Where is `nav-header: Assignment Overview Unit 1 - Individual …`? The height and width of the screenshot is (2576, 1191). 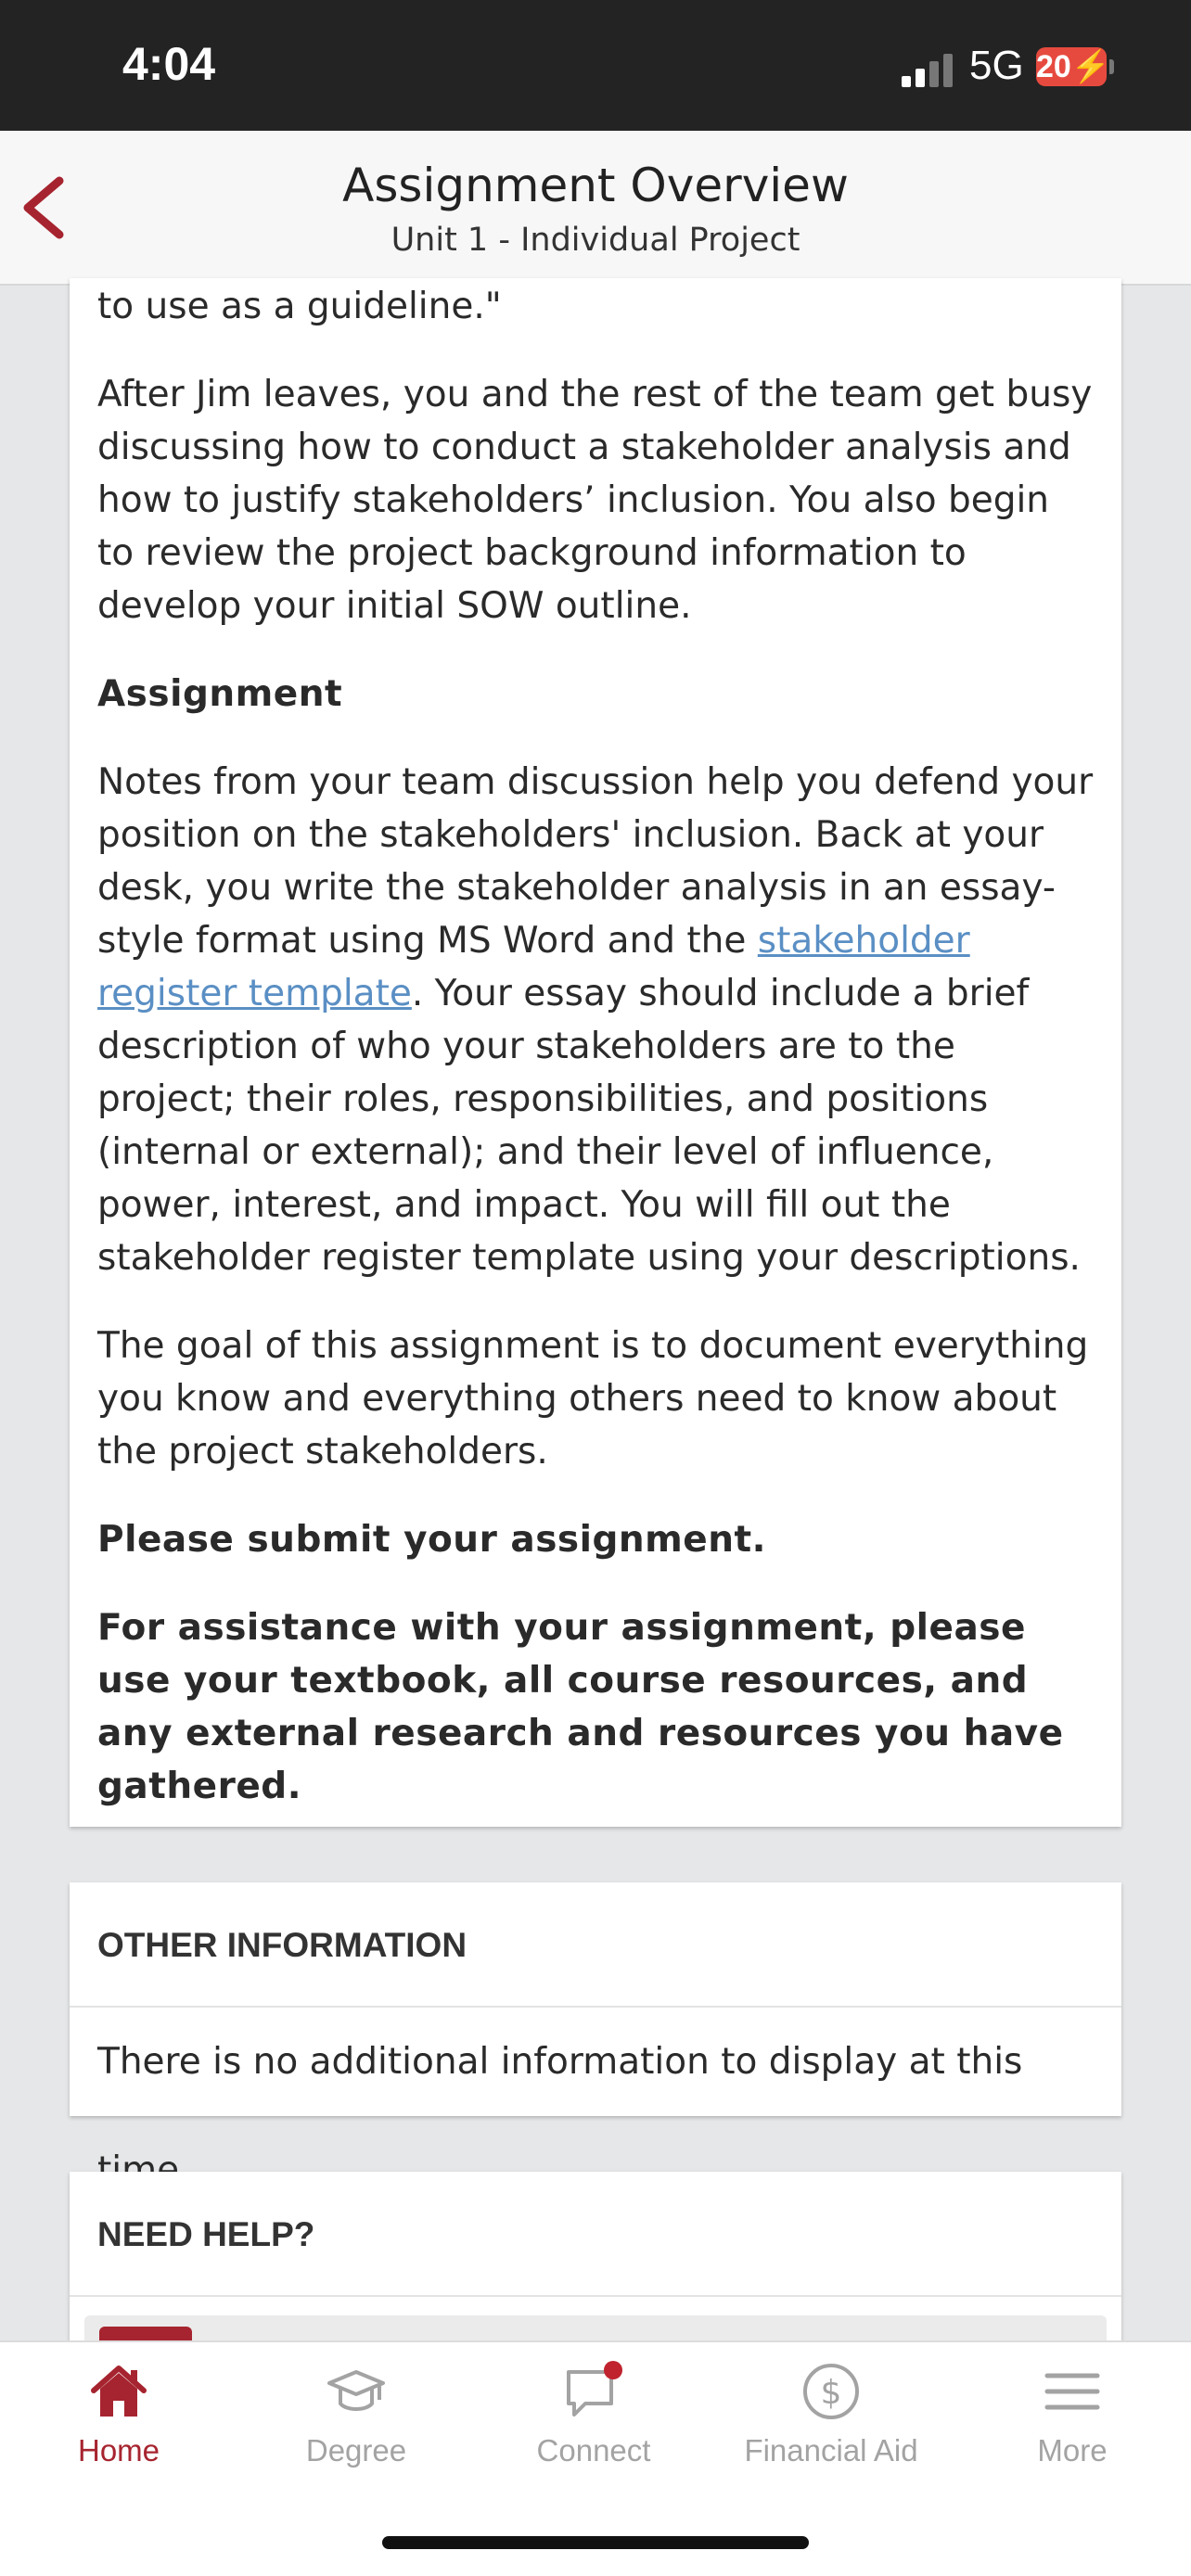 nav-header: Assignment Overview Unit 1 - Individual … is located at coordinates (595, 208).